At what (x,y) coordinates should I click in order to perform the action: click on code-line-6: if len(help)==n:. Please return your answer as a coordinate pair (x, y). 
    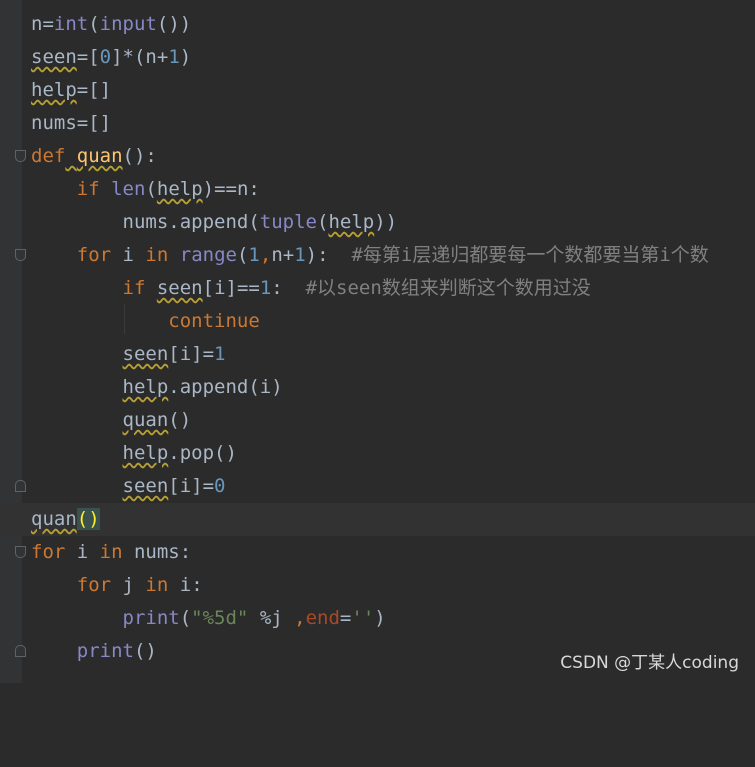
    Looking at the image, I should click on (377, 189).